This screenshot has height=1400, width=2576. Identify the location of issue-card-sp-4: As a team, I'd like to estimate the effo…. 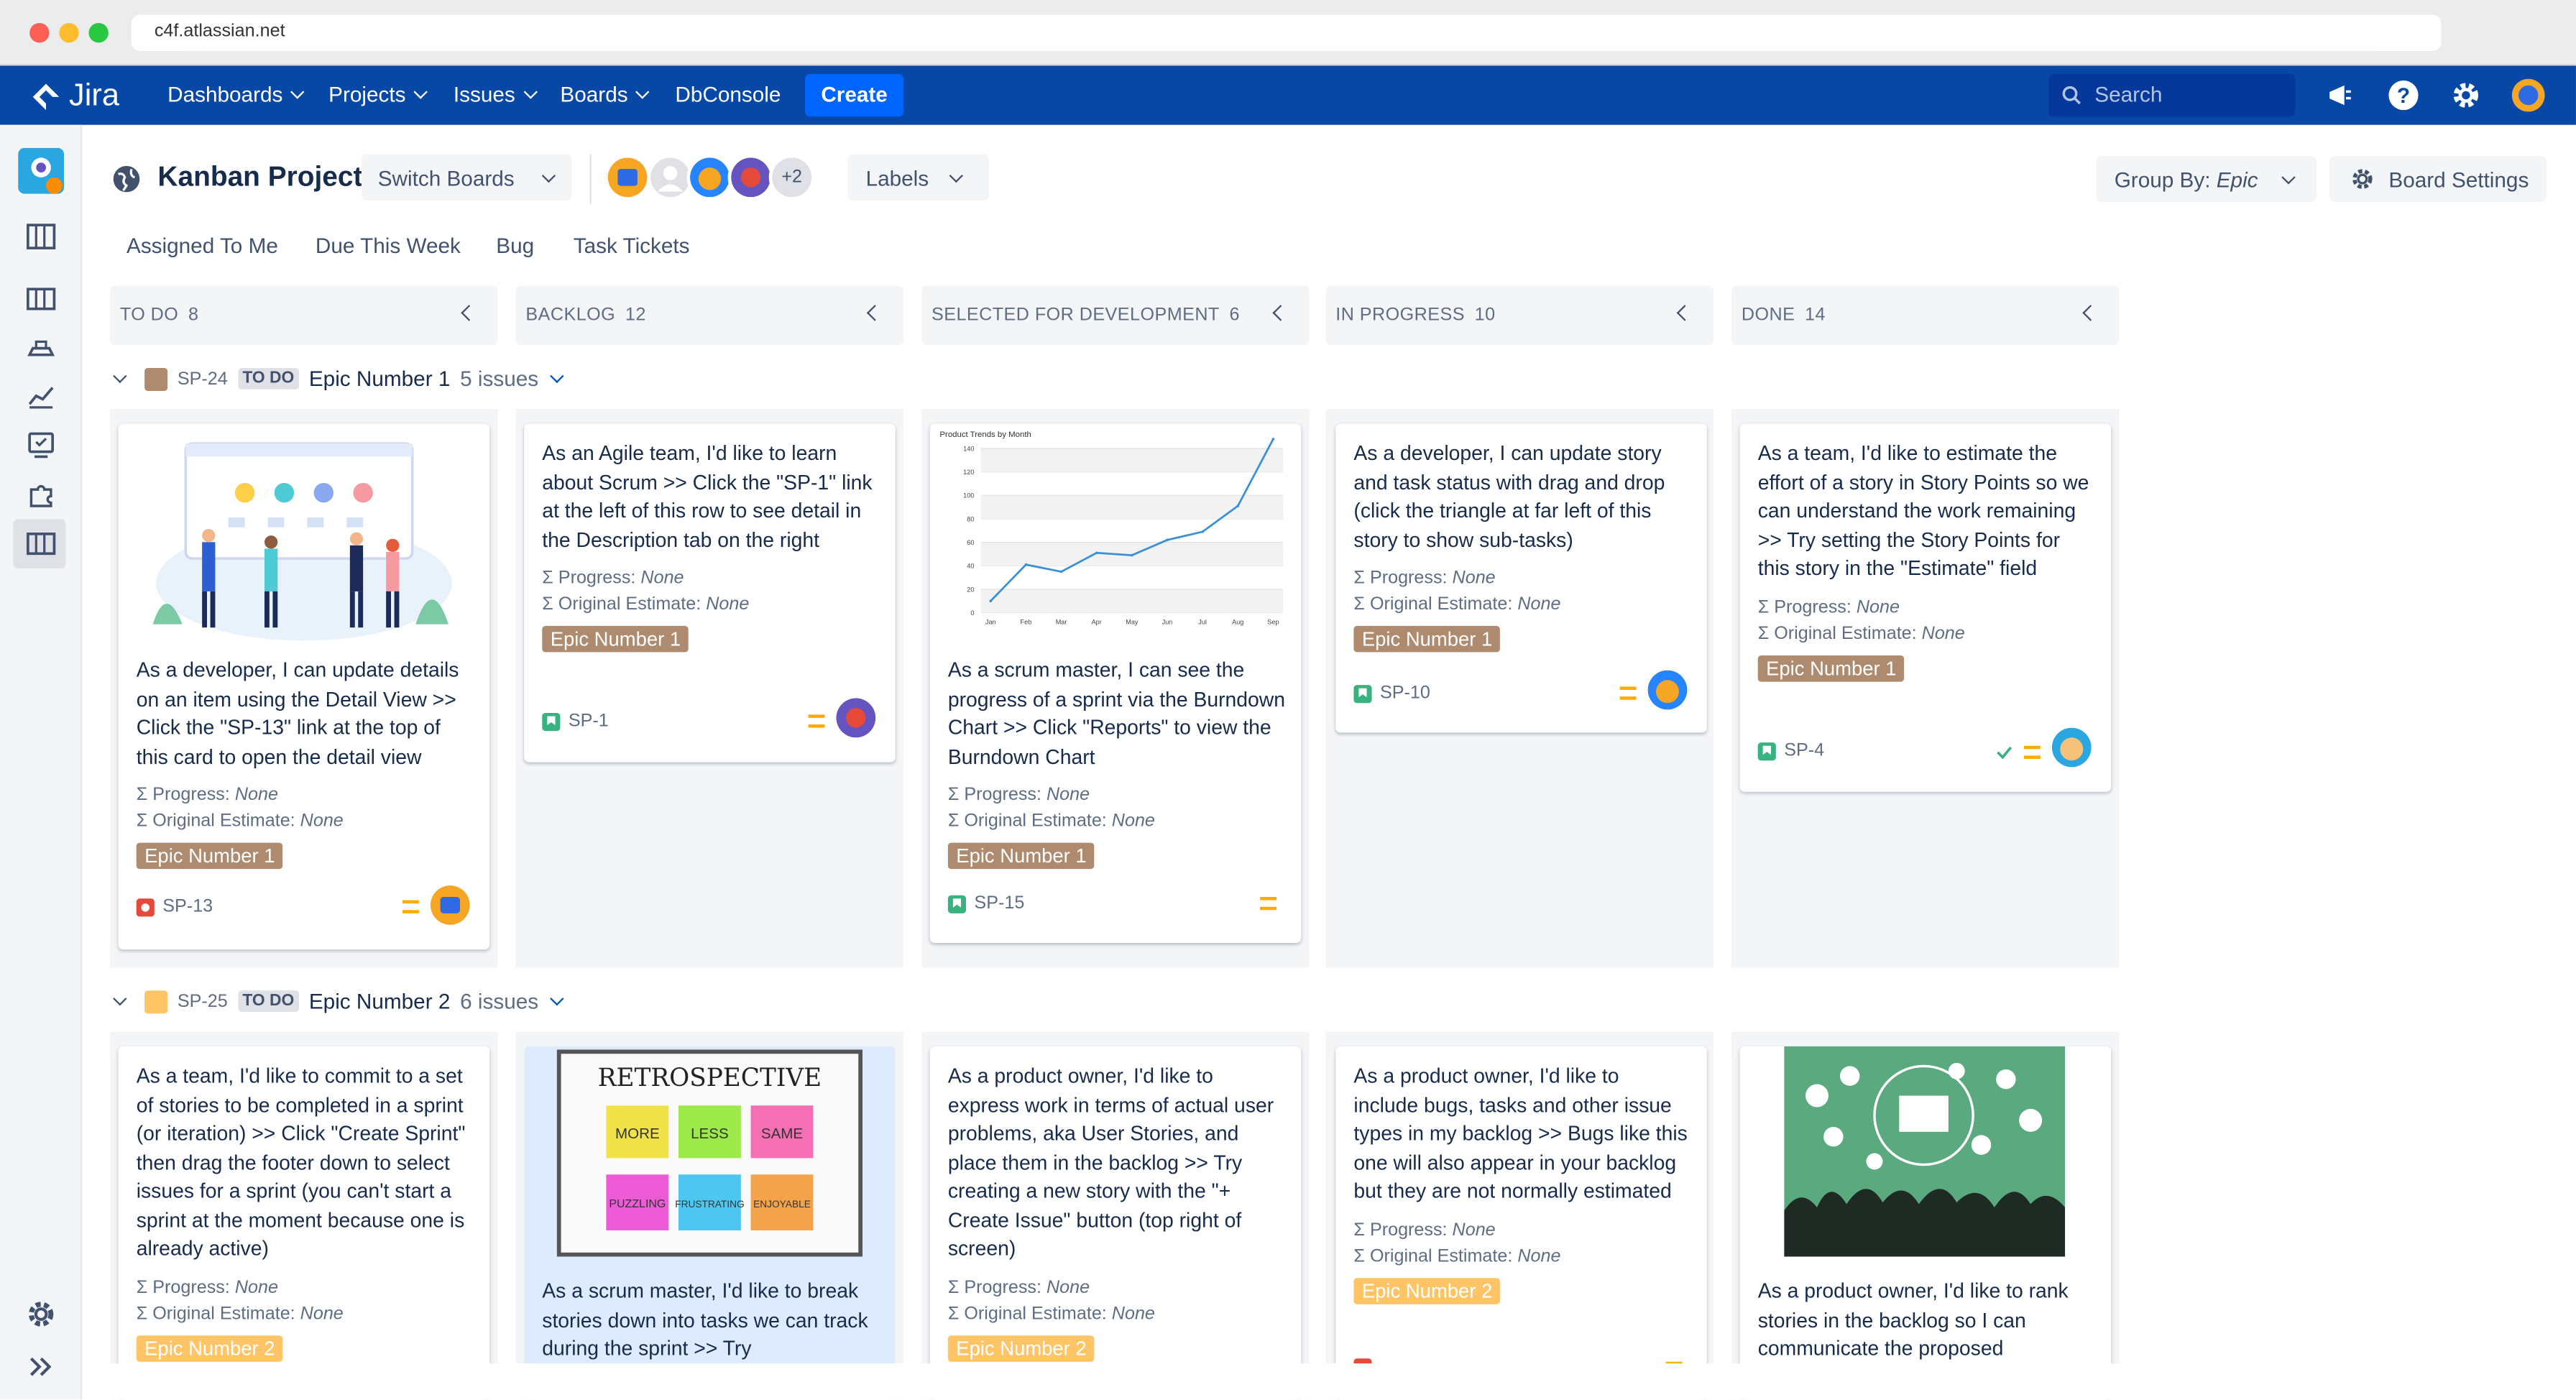
(1925, 607).